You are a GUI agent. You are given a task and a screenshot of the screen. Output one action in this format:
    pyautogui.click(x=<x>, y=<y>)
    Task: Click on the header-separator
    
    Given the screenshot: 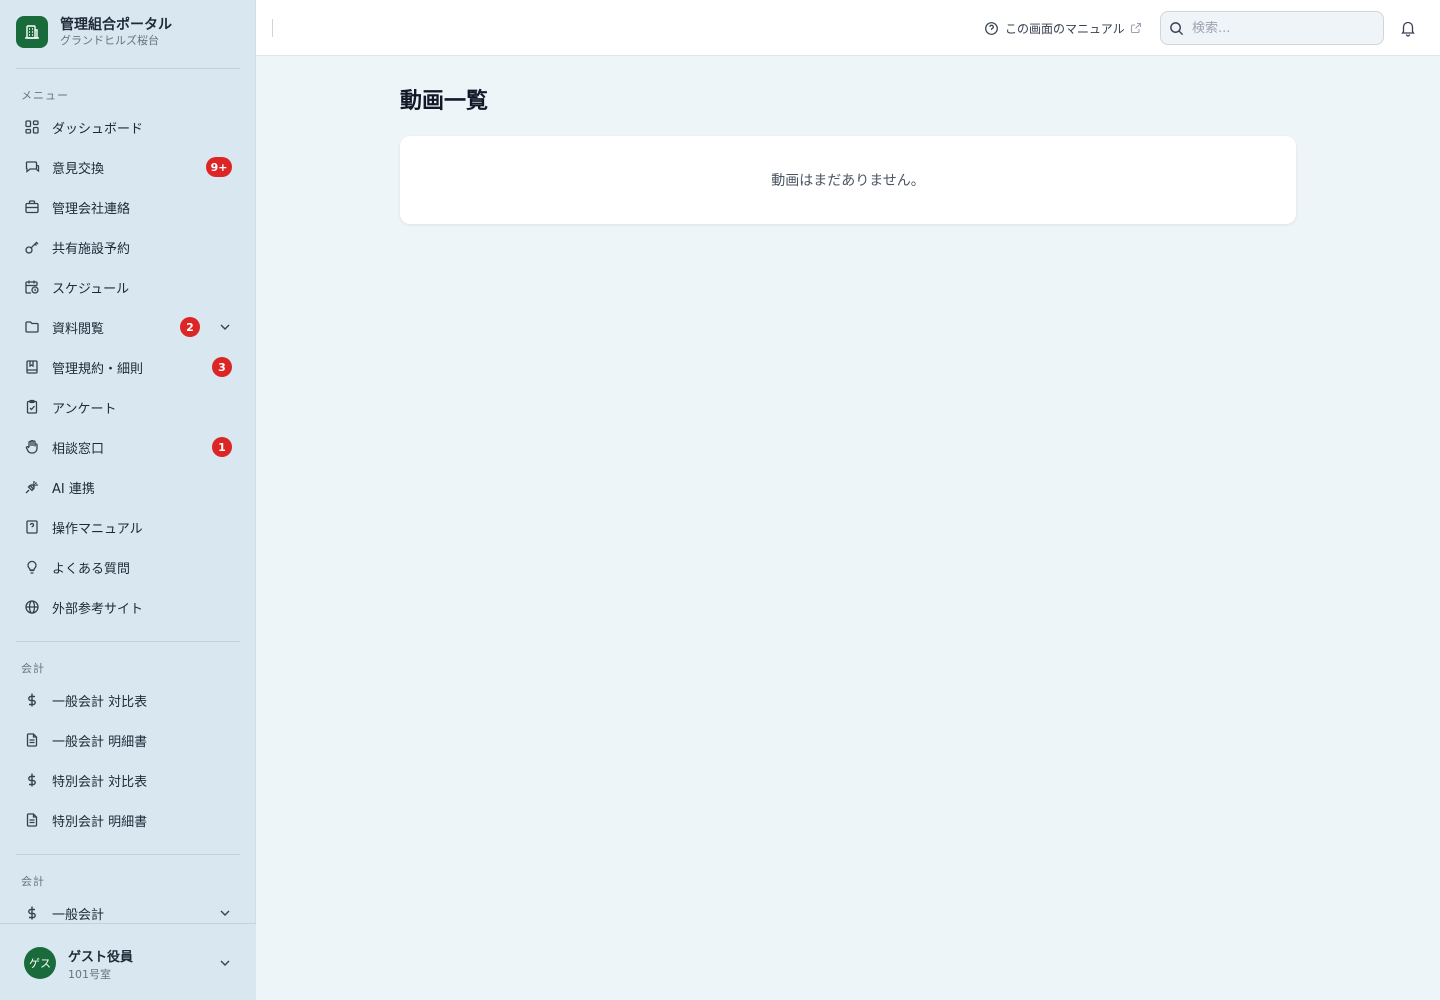 What is the action you would take?
    pyautogui.click(x=272, y=28)
    